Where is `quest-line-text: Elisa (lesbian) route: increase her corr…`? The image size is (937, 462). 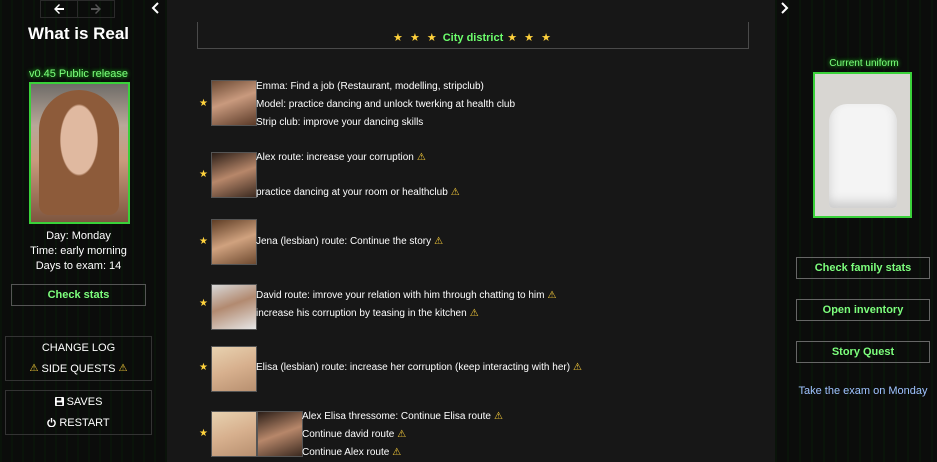 quest-line-text: Elisa (lesbian) route: increase her corr… is located at coordinates (413, 367).